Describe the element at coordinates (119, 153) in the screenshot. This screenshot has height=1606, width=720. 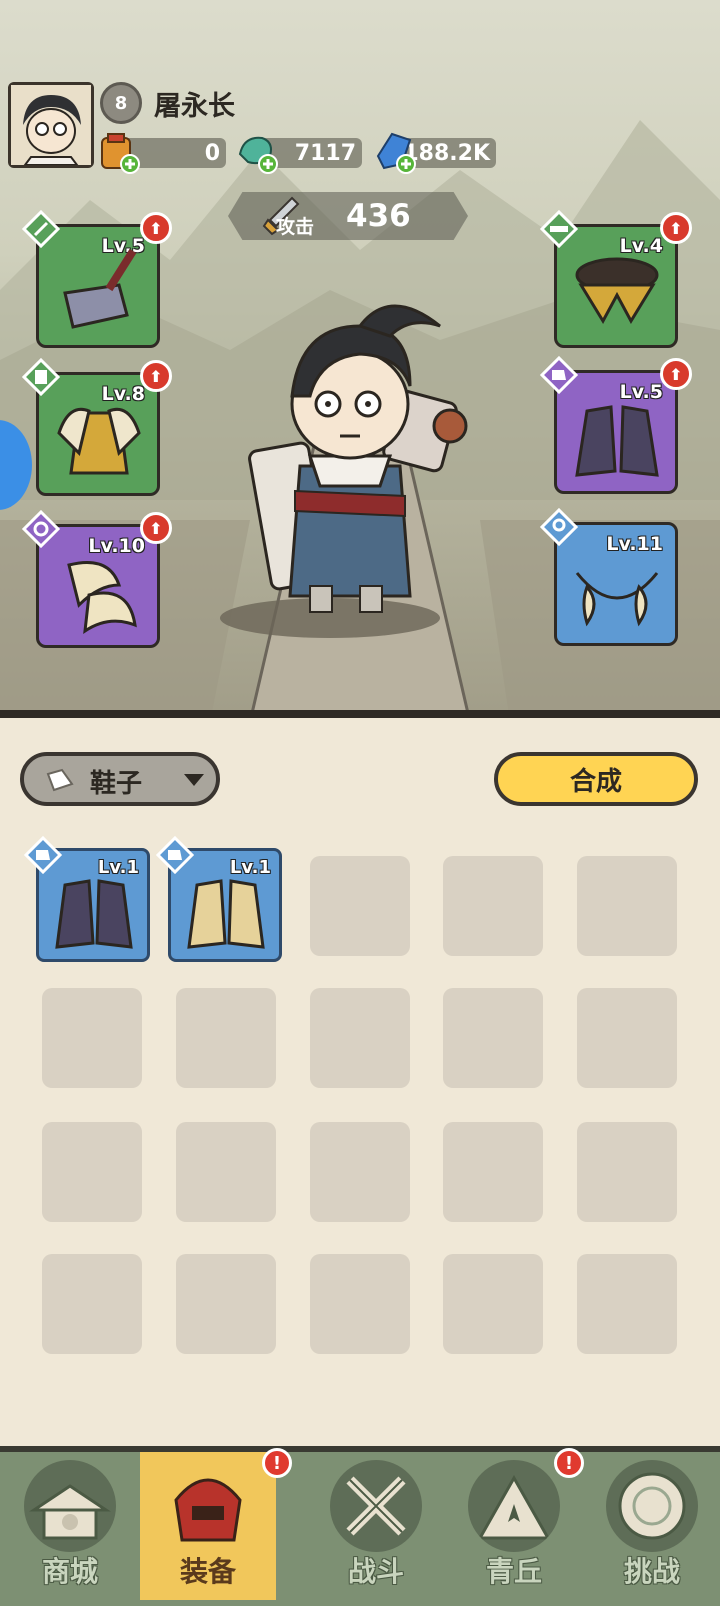
I see `scroll-bag-icon` at that location.